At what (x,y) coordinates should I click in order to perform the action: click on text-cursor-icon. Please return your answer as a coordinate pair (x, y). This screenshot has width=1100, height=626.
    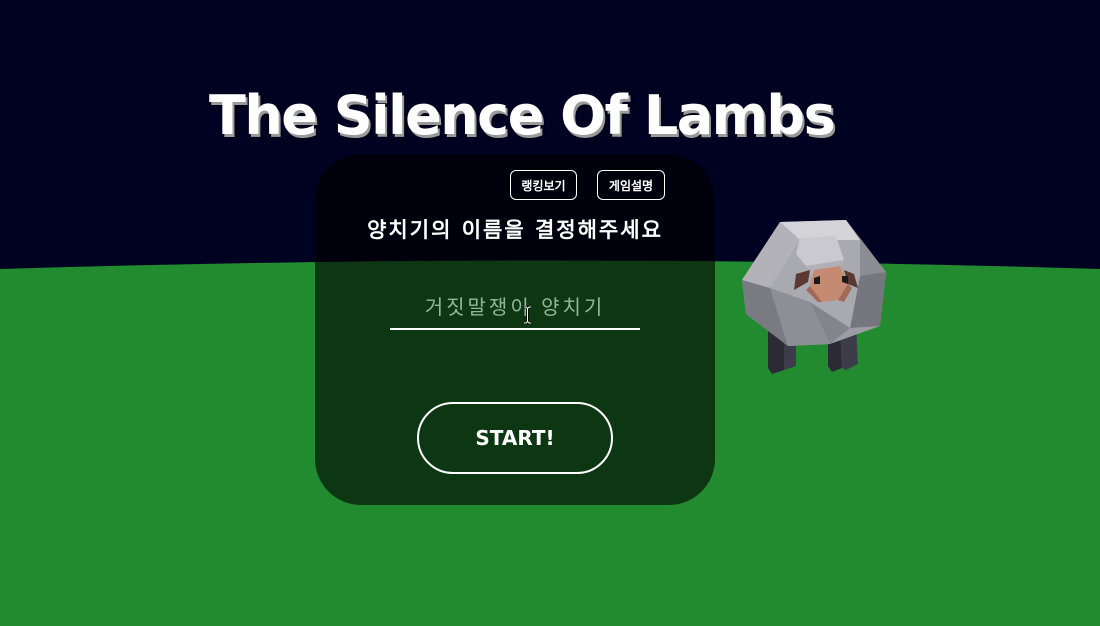
    Looking at the image, I should click on (527, 315).